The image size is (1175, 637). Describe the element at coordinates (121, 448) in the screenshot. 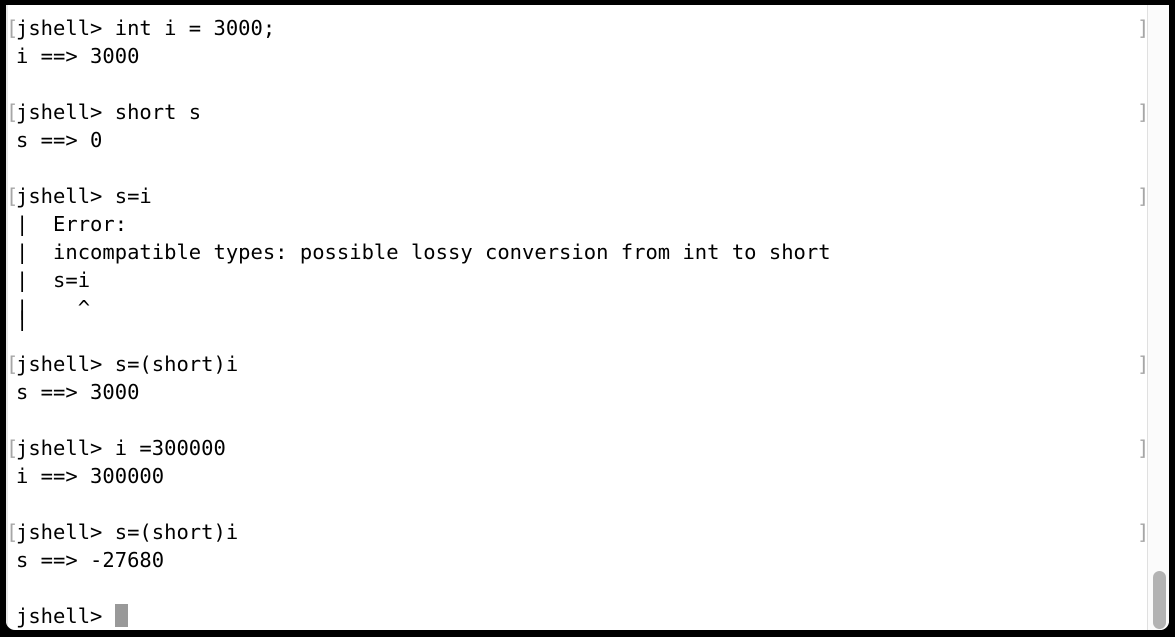

I see `console-line-text: jshell> i =300000` at that location.